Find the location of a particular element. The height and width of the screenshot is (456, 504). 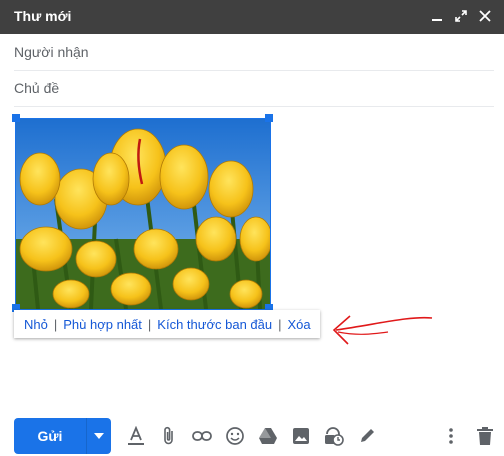

compose-titlebar: Thư mới is located at coordinates (252, 17).